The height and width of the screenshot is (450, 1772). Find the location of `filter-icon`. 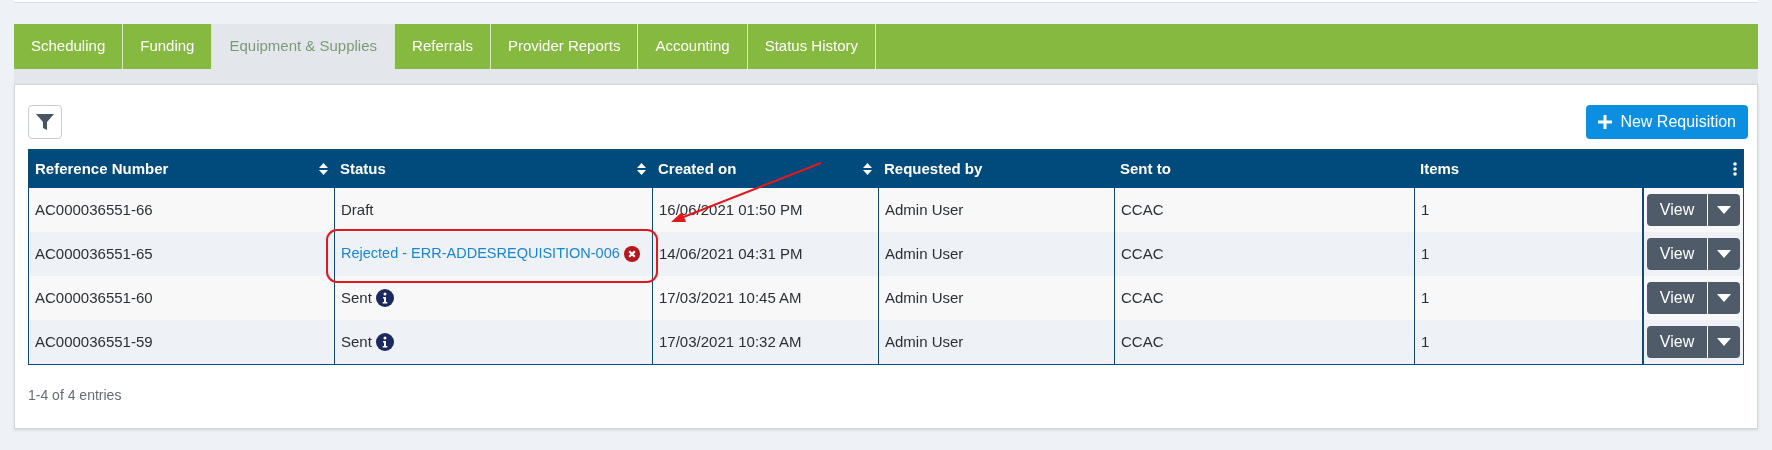

filter-icon is located at coordinates (45, 122).